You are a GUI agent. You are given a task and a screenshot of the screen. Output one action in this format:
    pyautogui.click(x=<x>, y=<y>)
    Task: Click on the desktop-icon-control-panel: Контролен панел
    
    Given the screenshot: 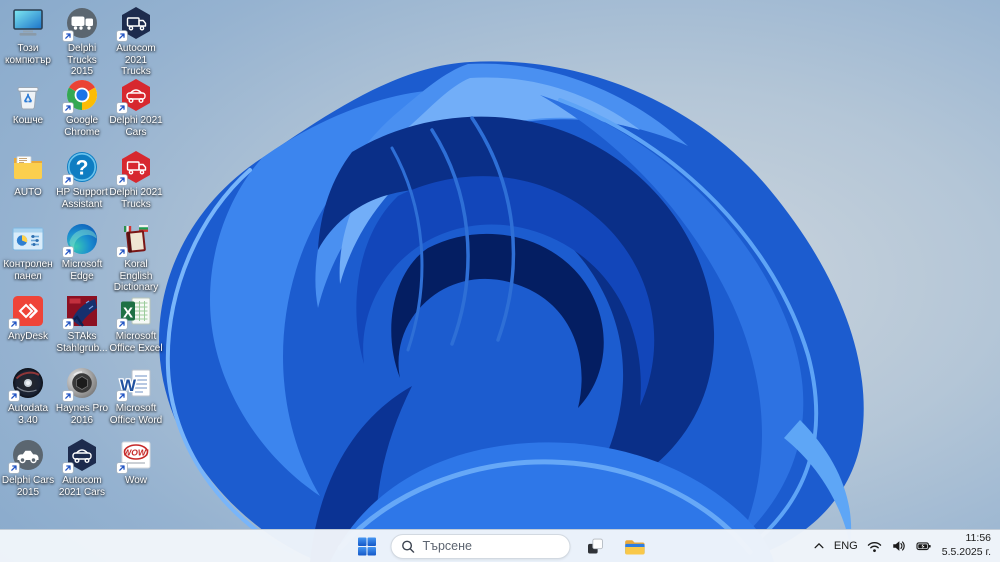 What is the action you would take?
    pyautogui.click(x=28, y=251)
    